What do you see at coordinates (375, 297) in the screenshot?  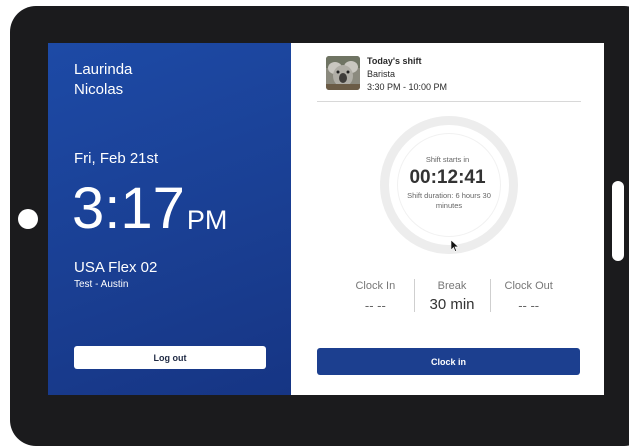 I see `stat-clock-in: Clock In -- --` at bounding box center [375, 297].